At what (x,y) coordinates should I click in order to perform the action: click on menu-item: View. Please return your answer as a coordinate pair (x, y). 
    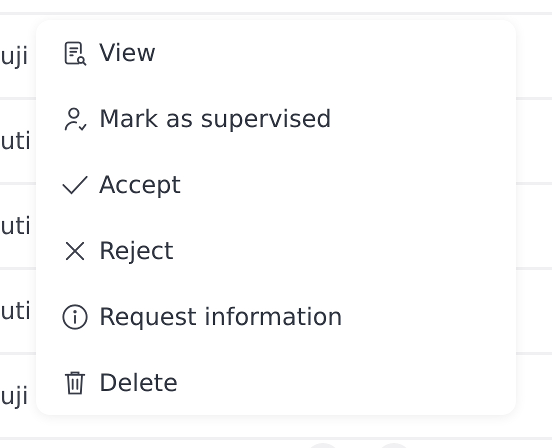
    Looking at the image, I should click on (276, 53).